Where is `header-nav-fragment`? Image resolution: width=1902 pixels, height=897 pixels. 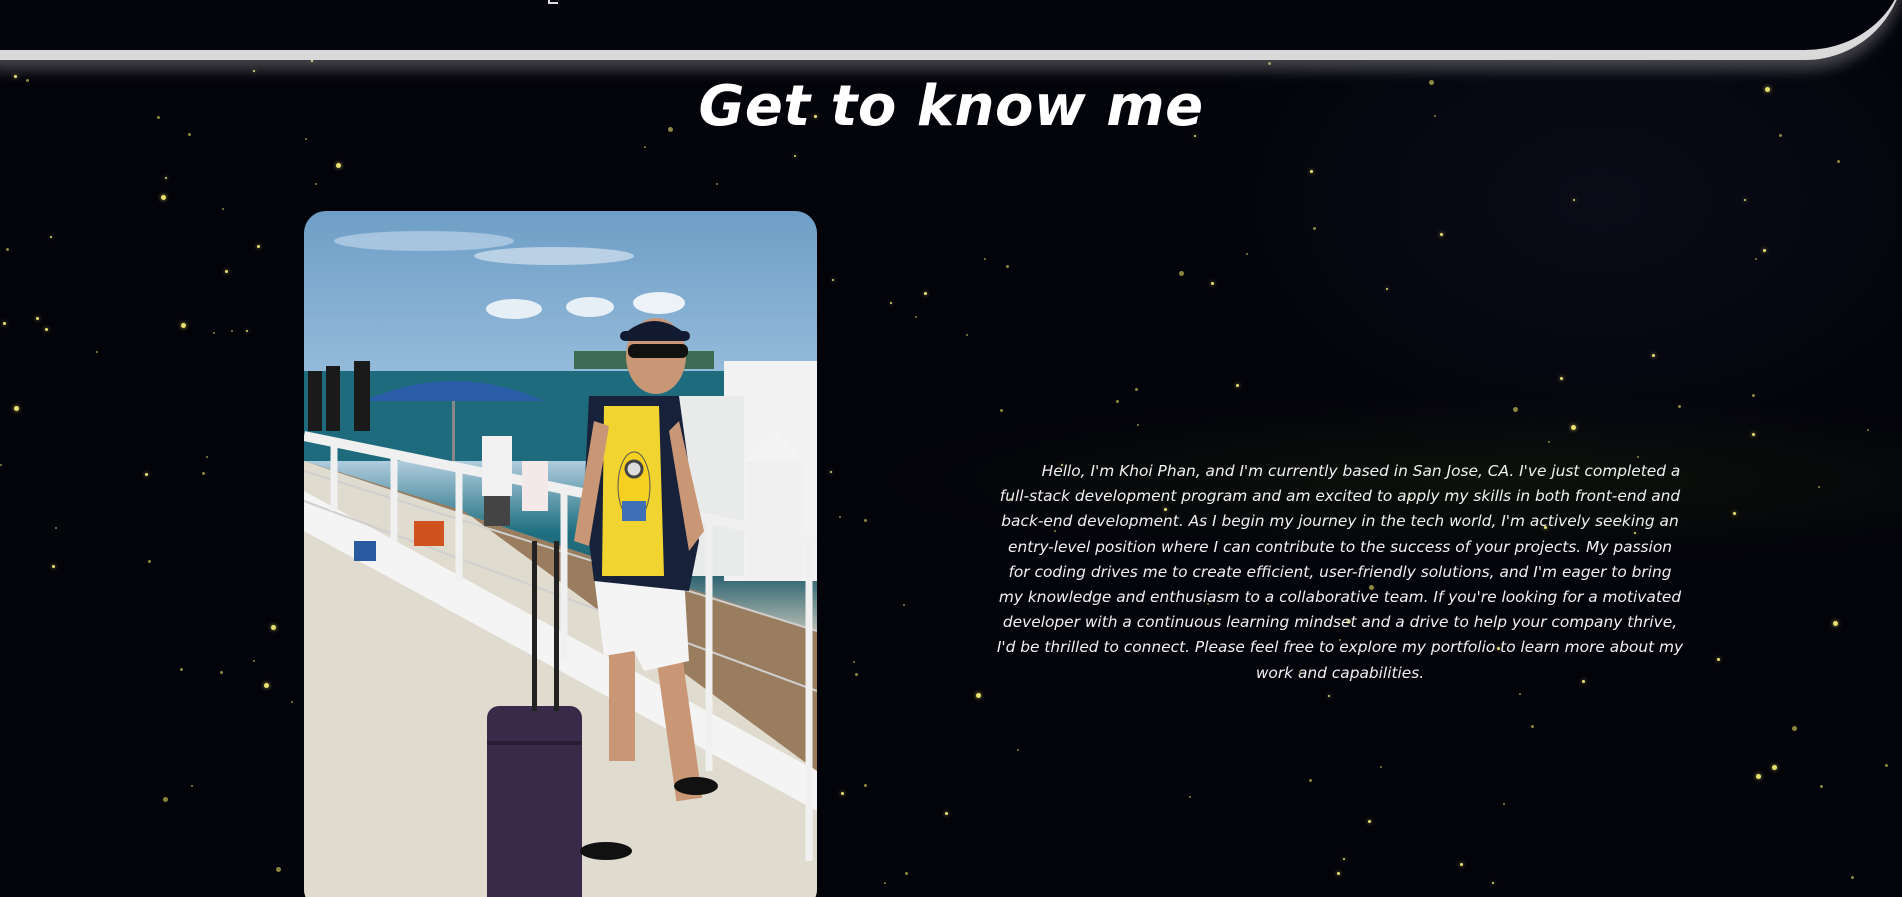 header-nav-fragment is located at coordinates (553, 2).